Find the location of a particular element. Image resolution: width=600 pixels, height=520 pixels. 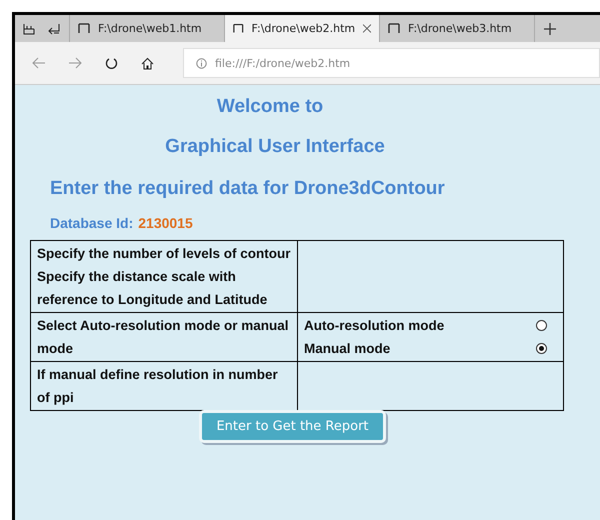

info-icon is located at coordinates (201, 63).